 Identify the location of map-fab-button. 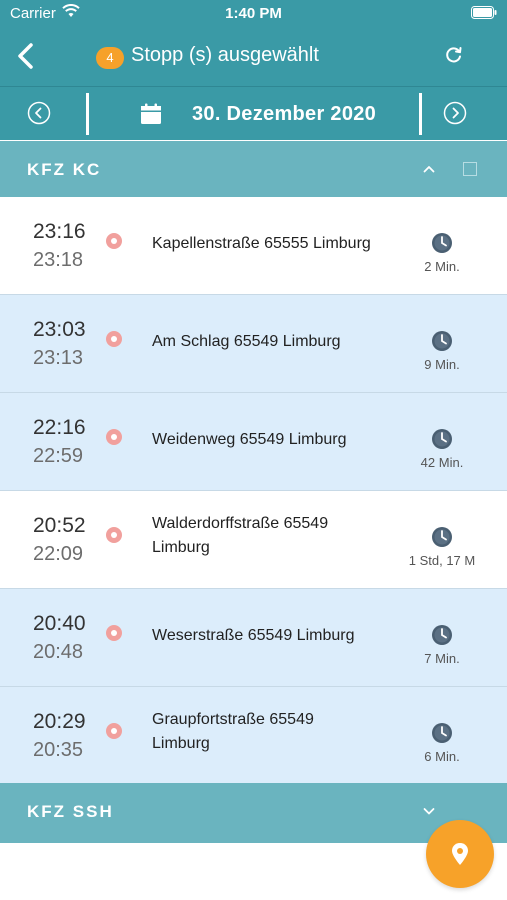
(460, 854).